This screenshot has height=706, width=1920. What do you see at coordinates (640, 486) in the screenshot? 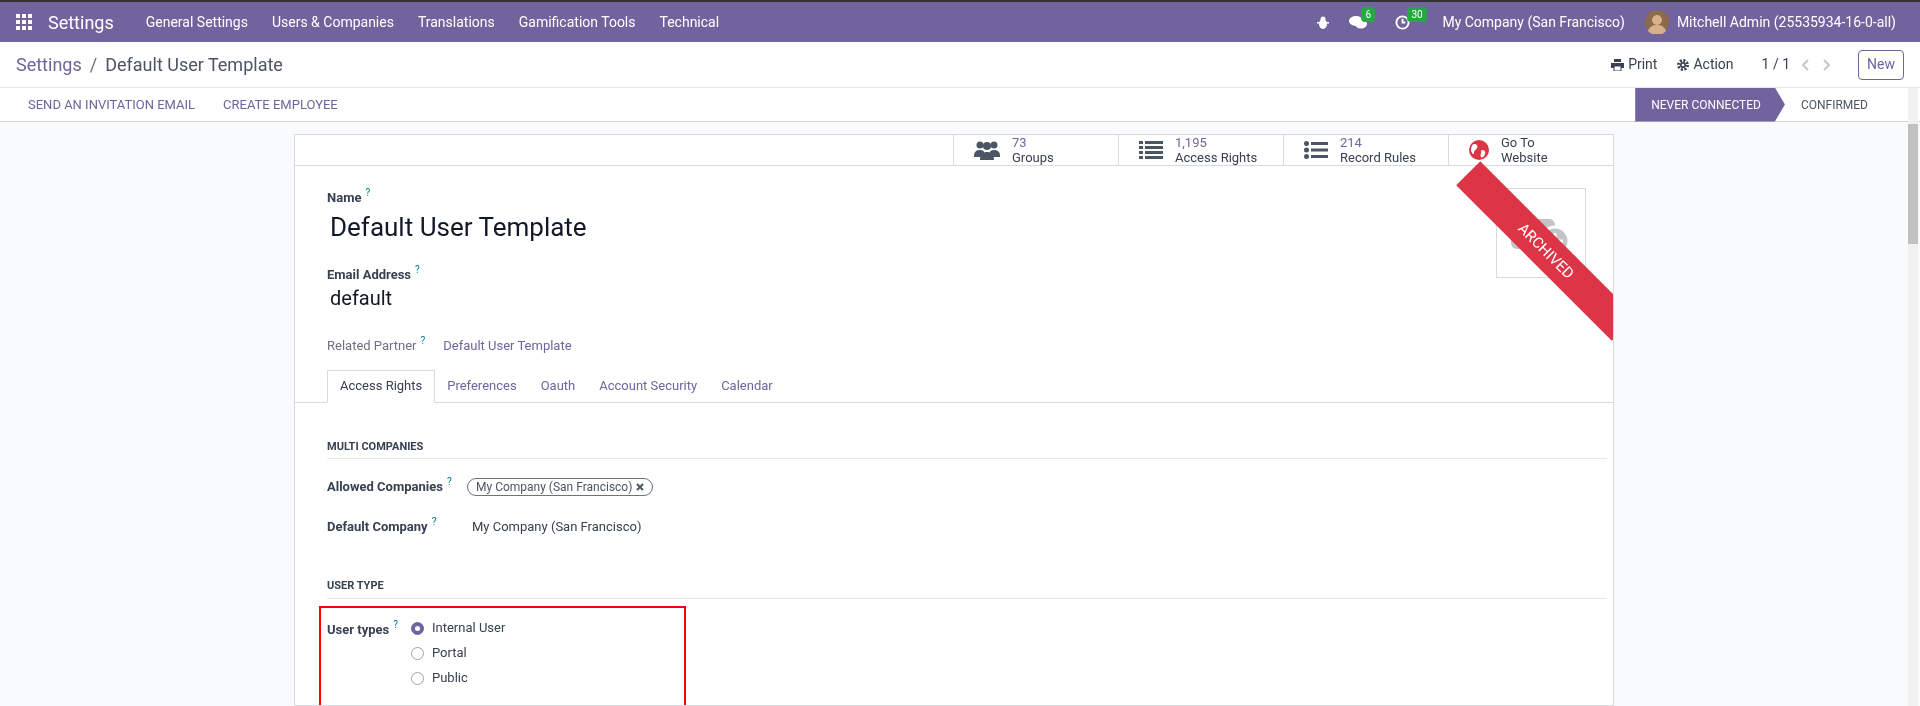
I see `remove-icon` at bounding box center [640, 486].